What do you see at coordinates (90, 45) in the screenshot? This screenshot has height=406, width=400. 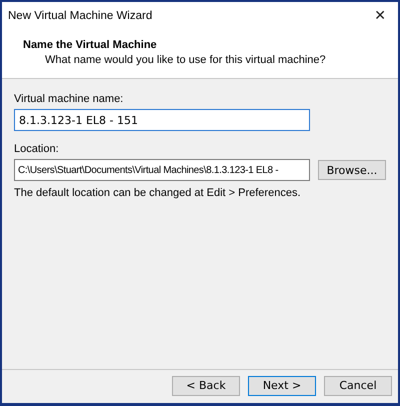 I see `page-title: Name the Virtual Machine` at bounding box center [90, 45].